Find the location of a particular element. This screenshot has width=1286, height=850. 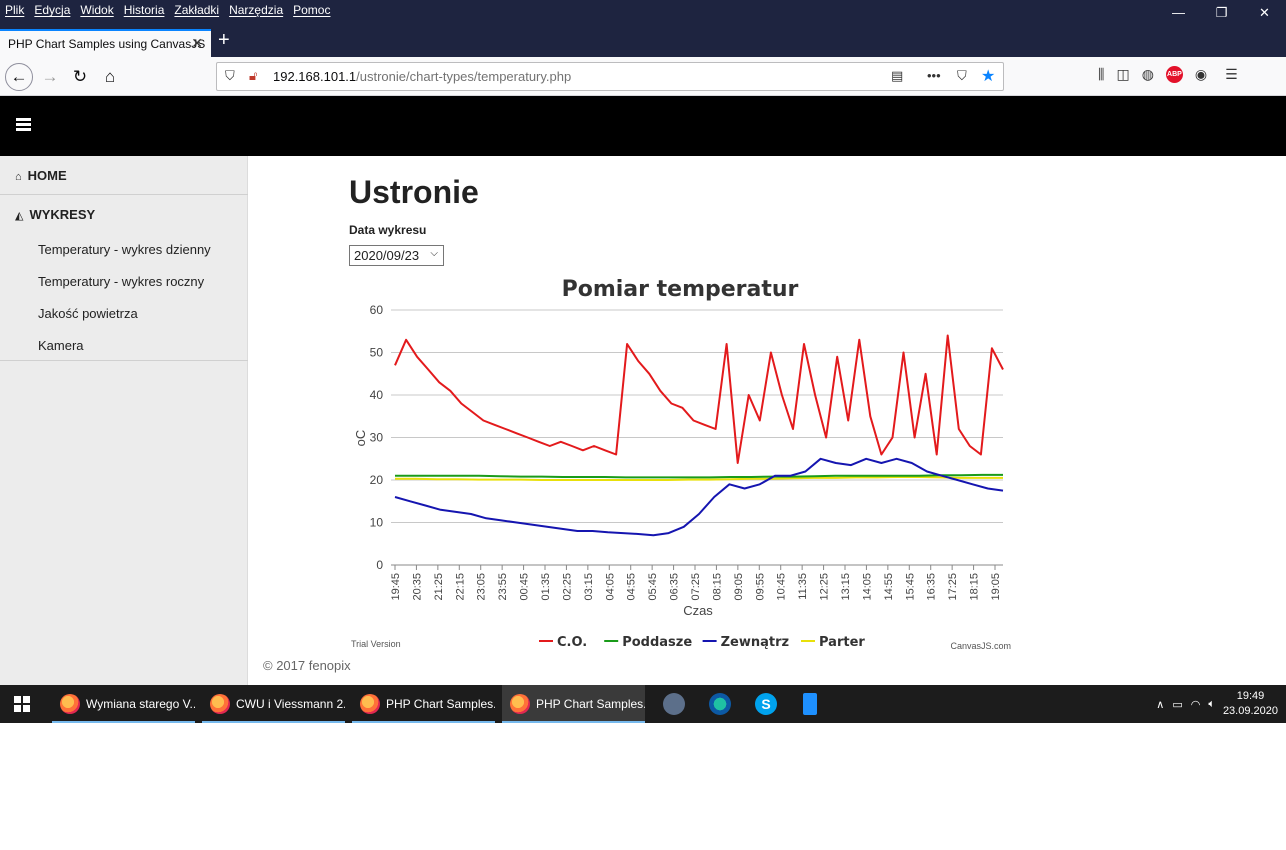

shield-icon: ⛉ is located at coordinates (230, 76).